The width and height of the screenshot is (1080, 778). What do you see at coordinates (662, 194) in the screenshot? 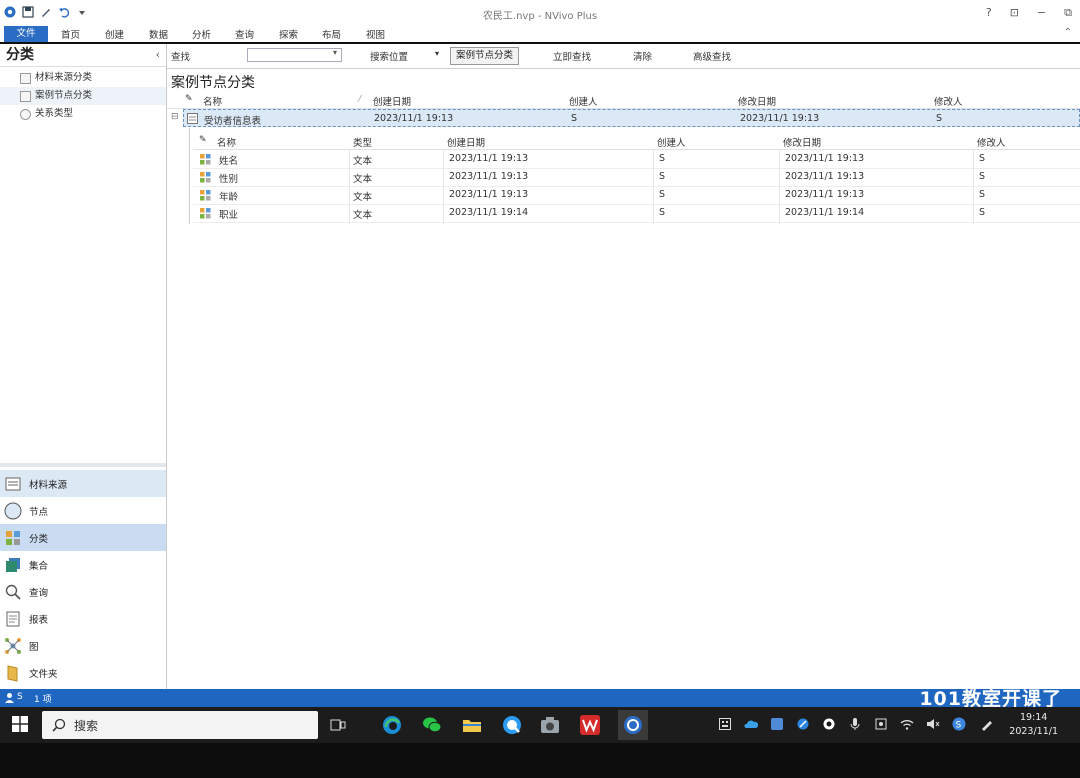
I see `row-creator: S` at bounding box center [662, 194].